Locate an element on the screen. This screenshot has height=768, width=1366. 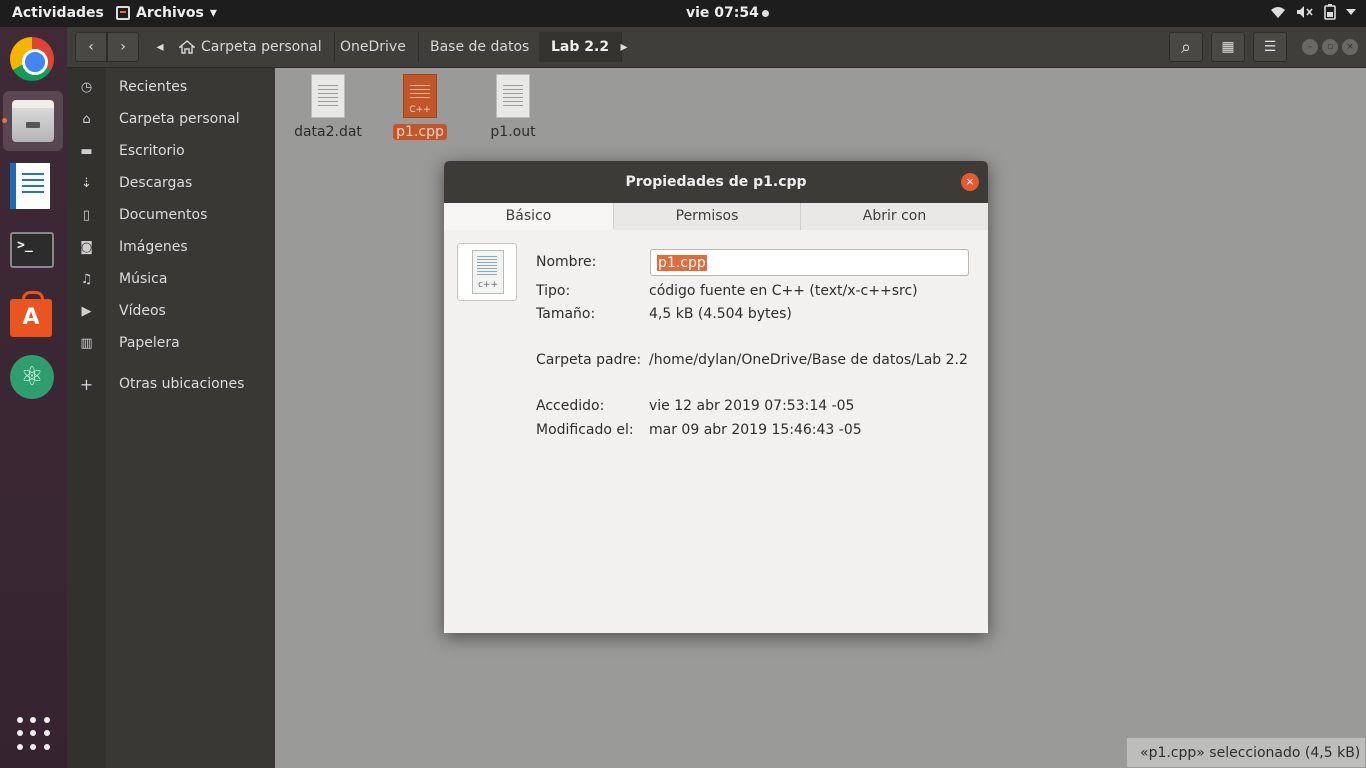
system-tray is located at coordinates (1313, 12).